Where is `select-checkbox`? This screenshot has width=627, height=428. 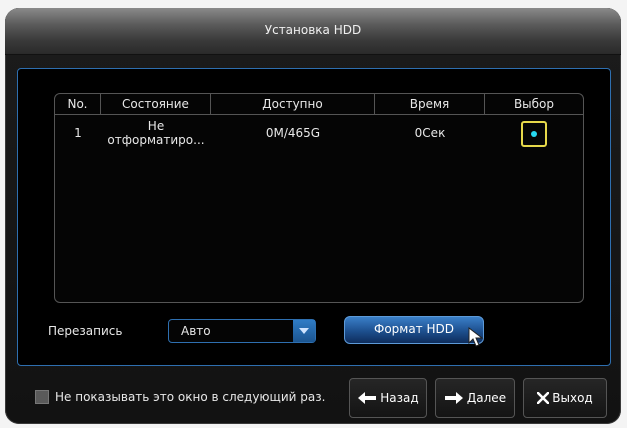
select-checkbox is located at coordinates (534, 134).